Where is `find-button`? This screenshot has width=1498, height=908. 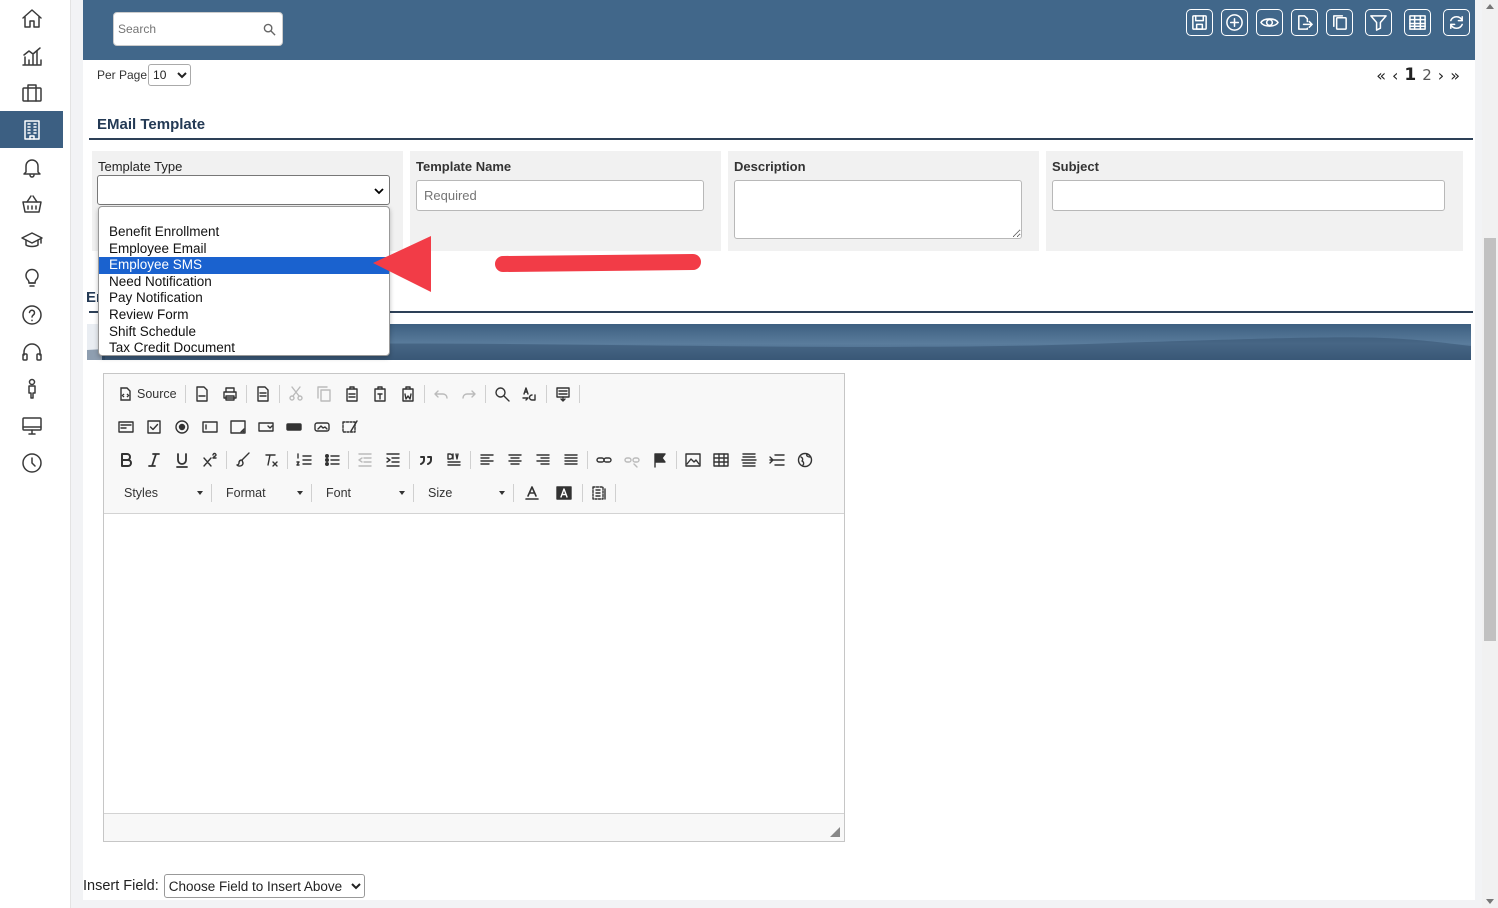 find-button is located at coordinates (502, 394).